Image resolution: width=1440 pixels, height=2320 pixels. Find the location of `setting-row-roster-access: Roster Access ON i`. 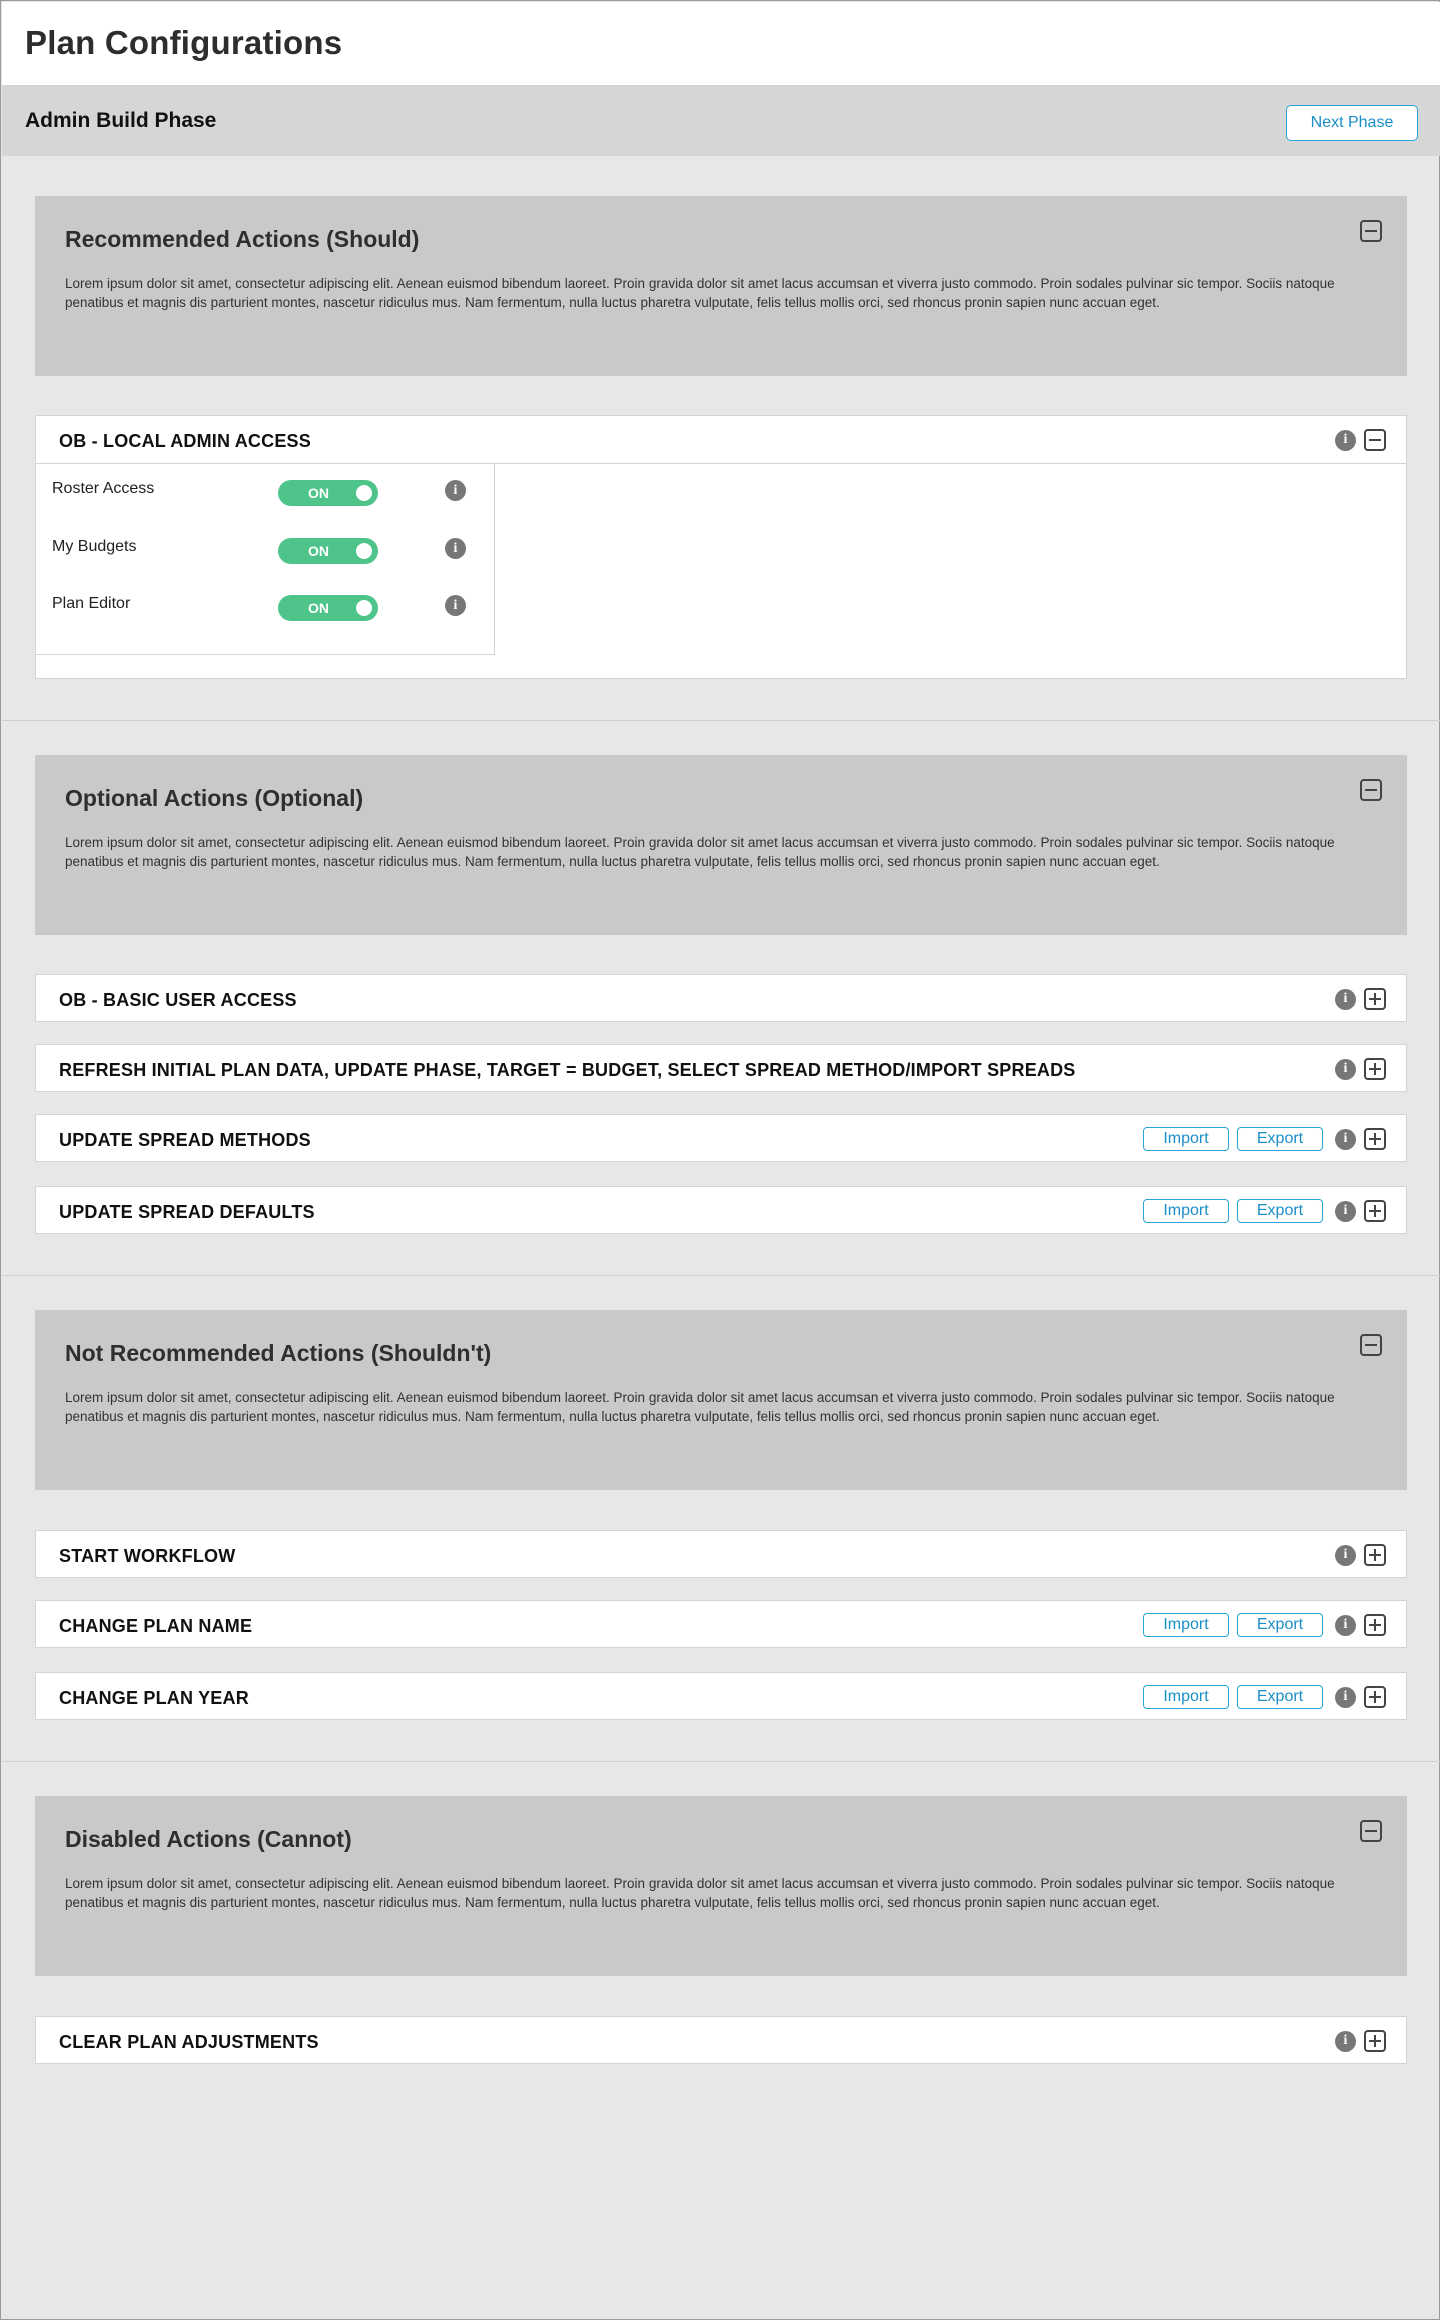

setting-row-roster-access: Roster Access ON i is located at coordinates (265, 490).